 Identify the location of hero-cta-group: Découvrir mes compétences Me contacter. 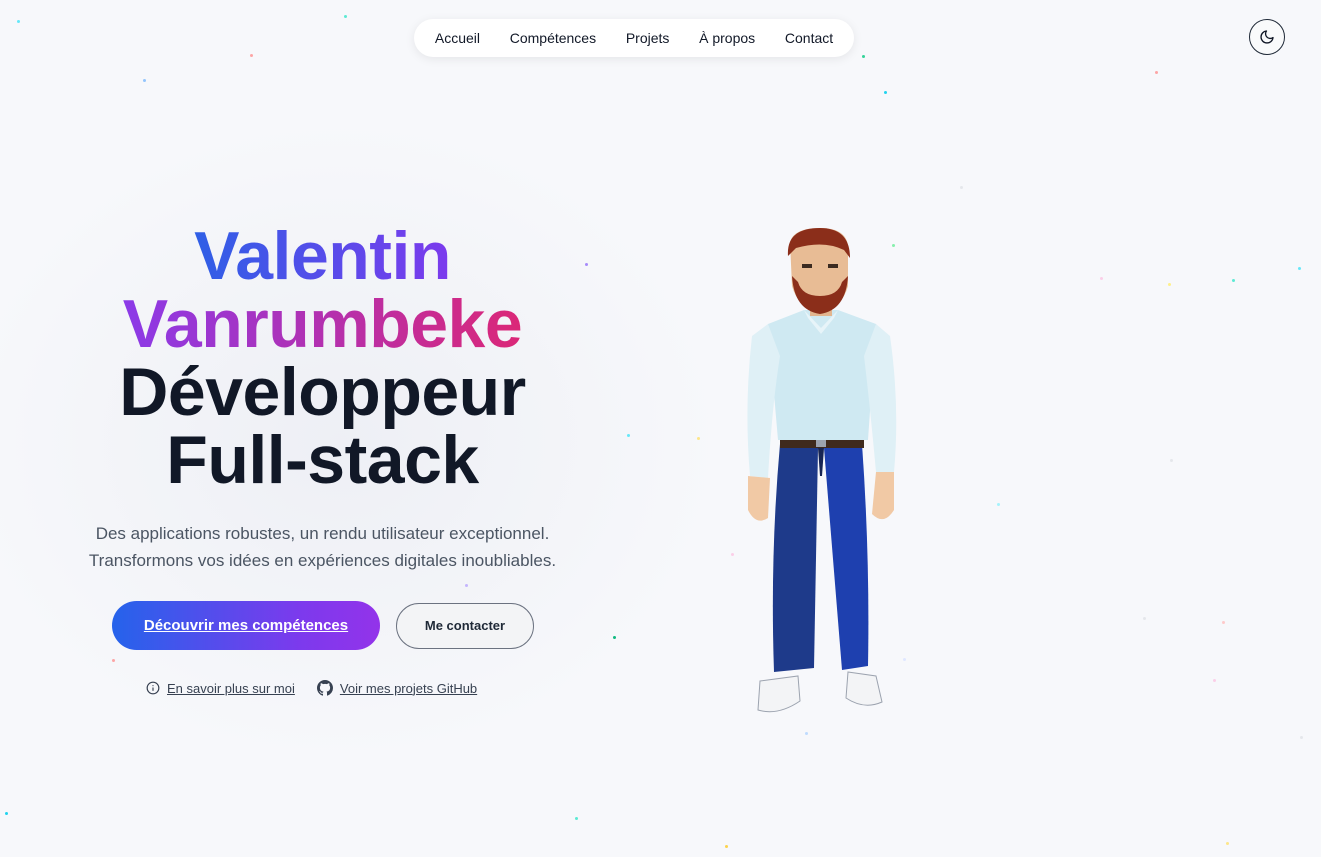
(323, 625).